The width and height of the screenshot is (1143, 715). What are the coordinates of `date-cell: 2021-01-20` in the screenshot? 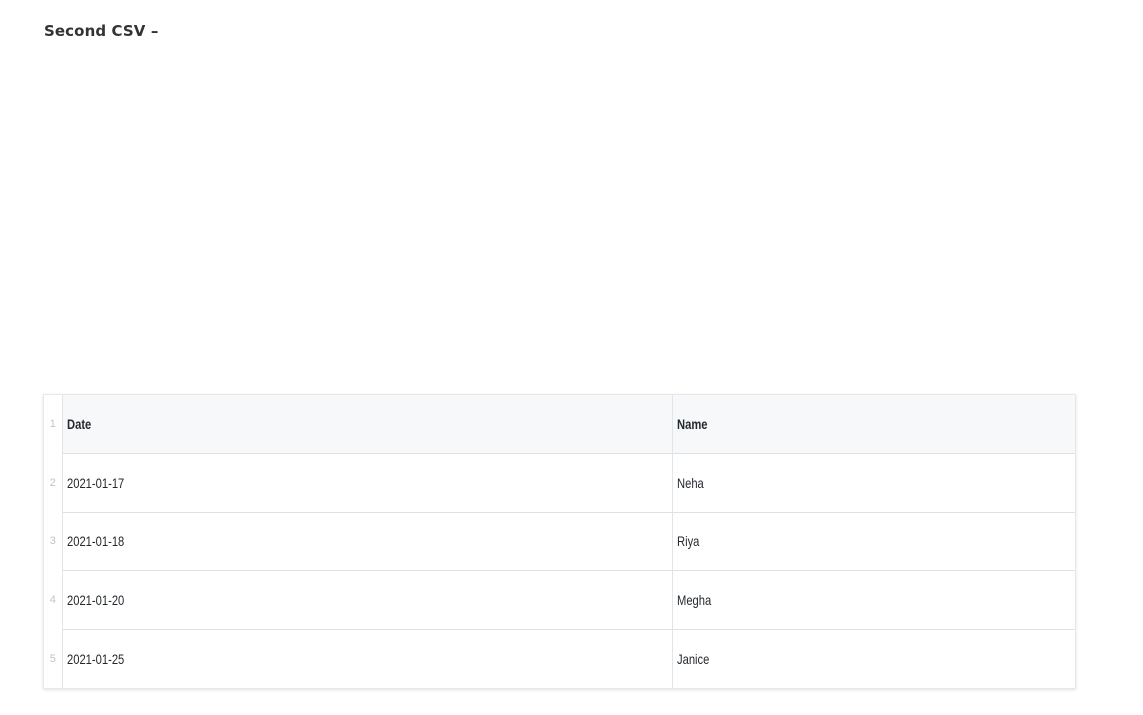 It's located at (367, 600).